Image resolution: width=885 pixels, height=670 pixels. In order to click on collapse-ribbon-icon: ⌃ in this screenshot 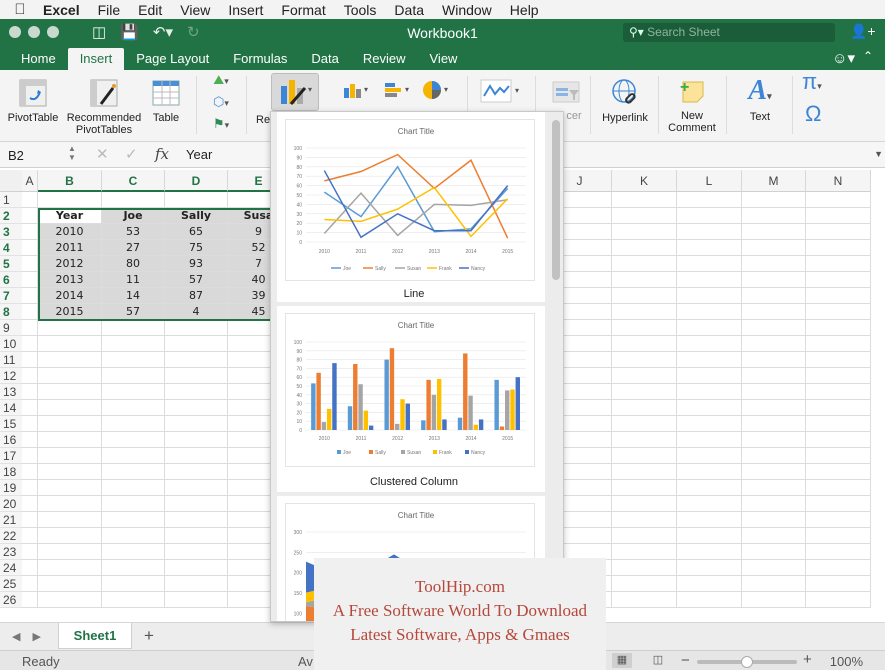, I will do `click(868, 56)`.